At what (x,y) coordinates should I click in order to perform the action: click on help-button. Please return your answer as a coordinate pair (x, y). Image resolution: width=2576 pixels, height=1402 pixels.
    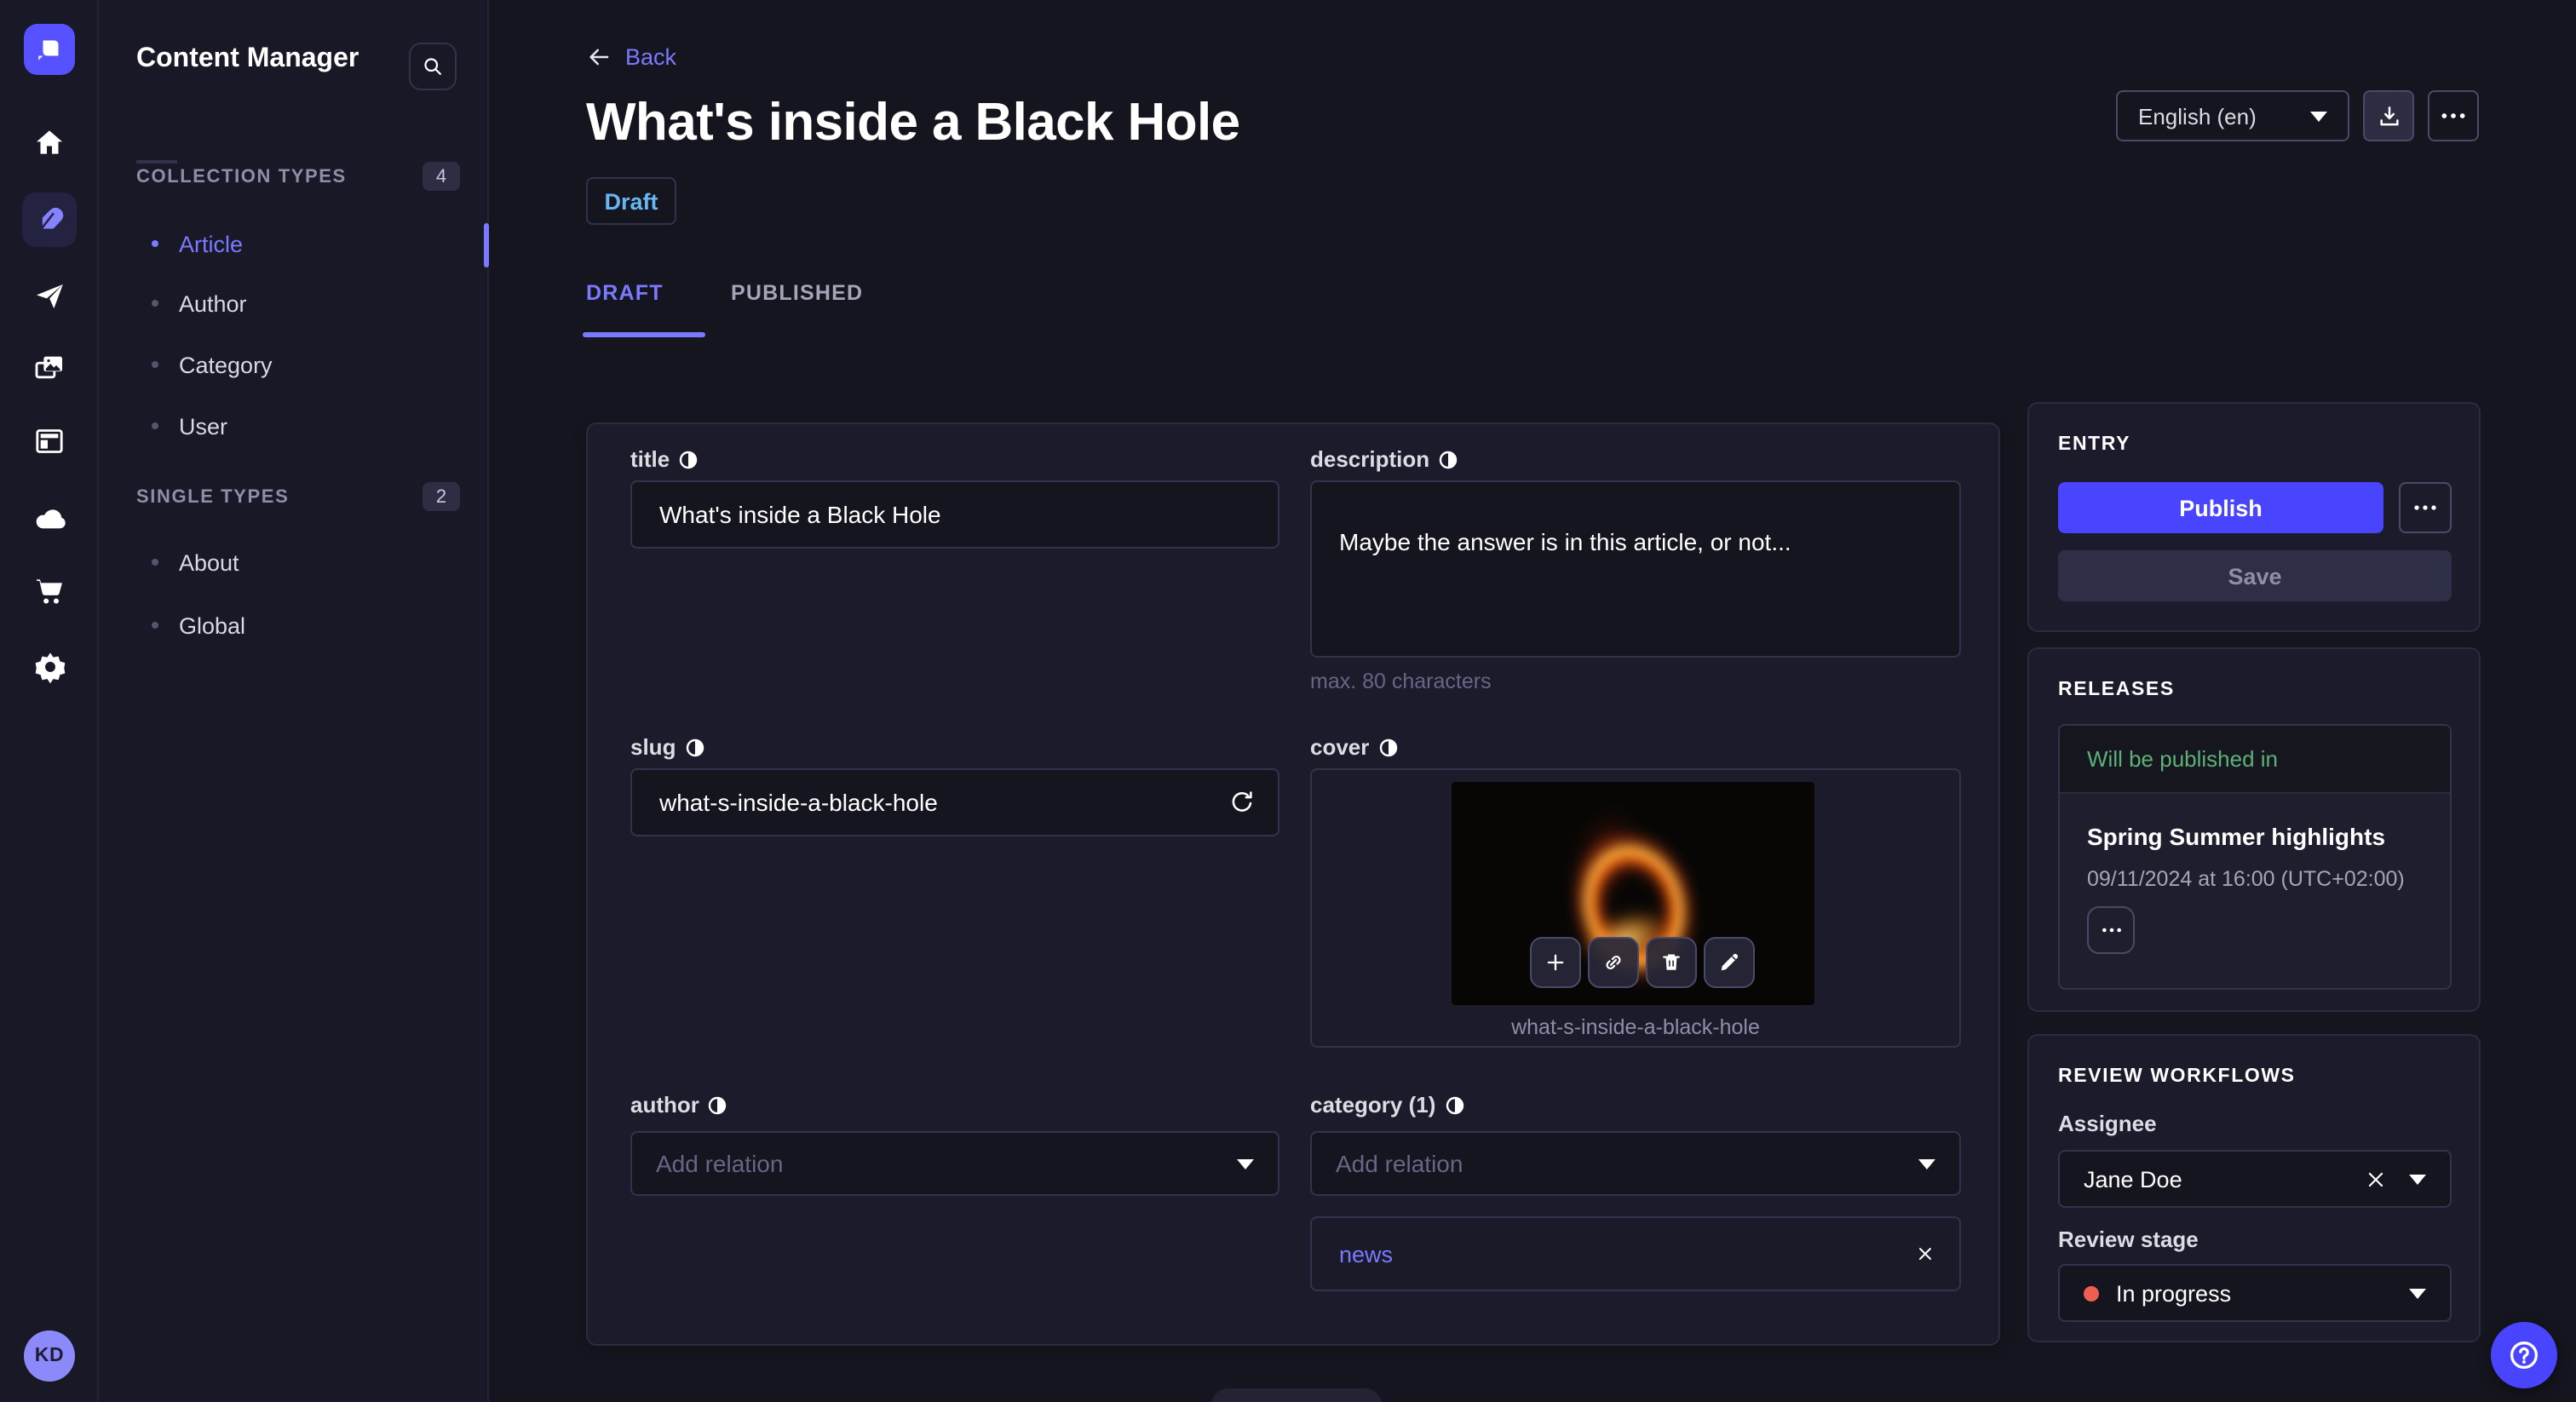
    Looking at the image, I should click on (2524, 1355).